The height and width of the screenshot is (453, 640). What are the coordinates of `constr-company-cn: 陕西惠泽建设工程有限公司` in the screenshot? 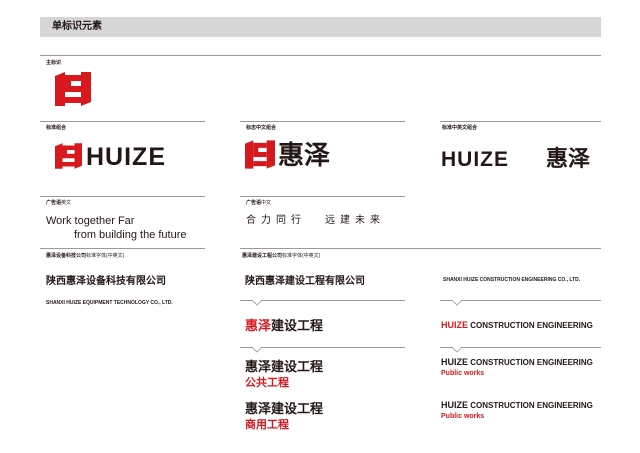 It's located at (305, 281).